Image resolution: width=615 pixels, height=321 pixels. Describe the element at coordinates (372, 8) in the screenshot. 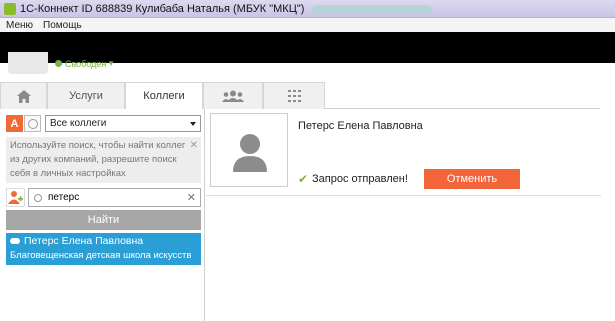

I see `blurred-title-area` at that location.